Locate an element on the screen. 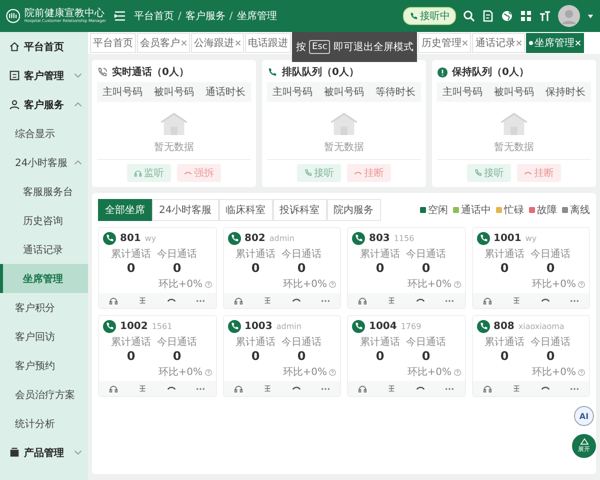 This screenshot has height=480, width=600. agent-filter-tab: 院内服务 is located at coordinates (353, 210).